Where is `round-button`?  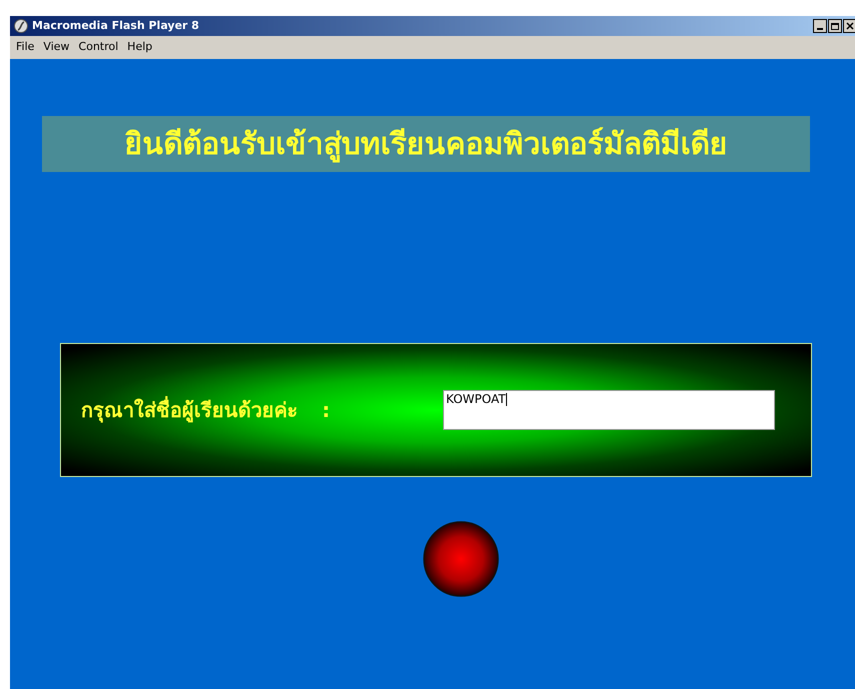 round-button is located at coordinates (461, 559).